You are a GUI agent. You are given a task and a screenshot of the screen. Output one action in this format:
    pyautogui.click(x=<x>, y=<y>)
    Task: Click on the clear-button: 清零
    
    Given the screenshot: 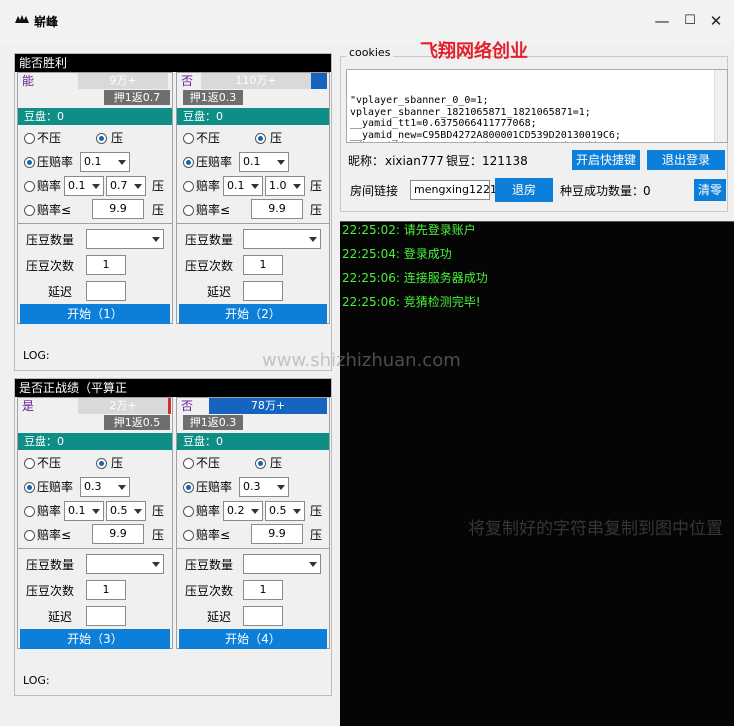 What is the action you would take?
    pyautogui.click(x=710, y=190)
    